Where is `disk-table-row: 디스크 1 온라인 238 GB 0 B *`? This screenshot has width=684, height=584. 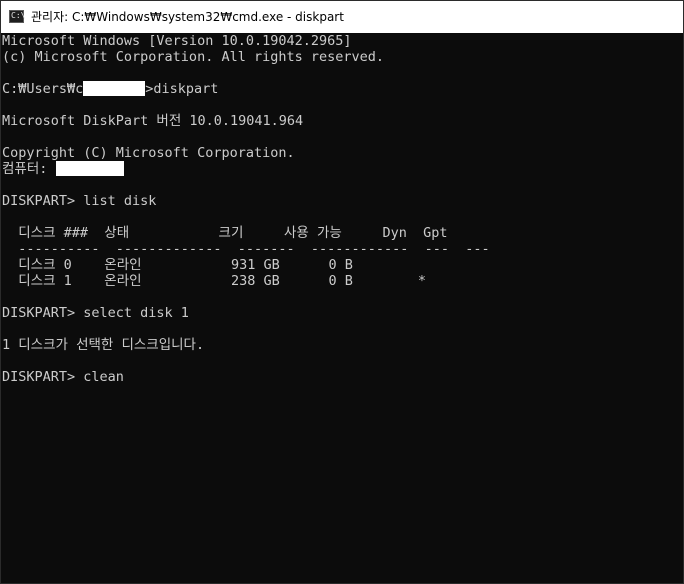
disk-table-row: 디스크 1 온라인 238 GB 0 B * is located at coordinates (214, 281).